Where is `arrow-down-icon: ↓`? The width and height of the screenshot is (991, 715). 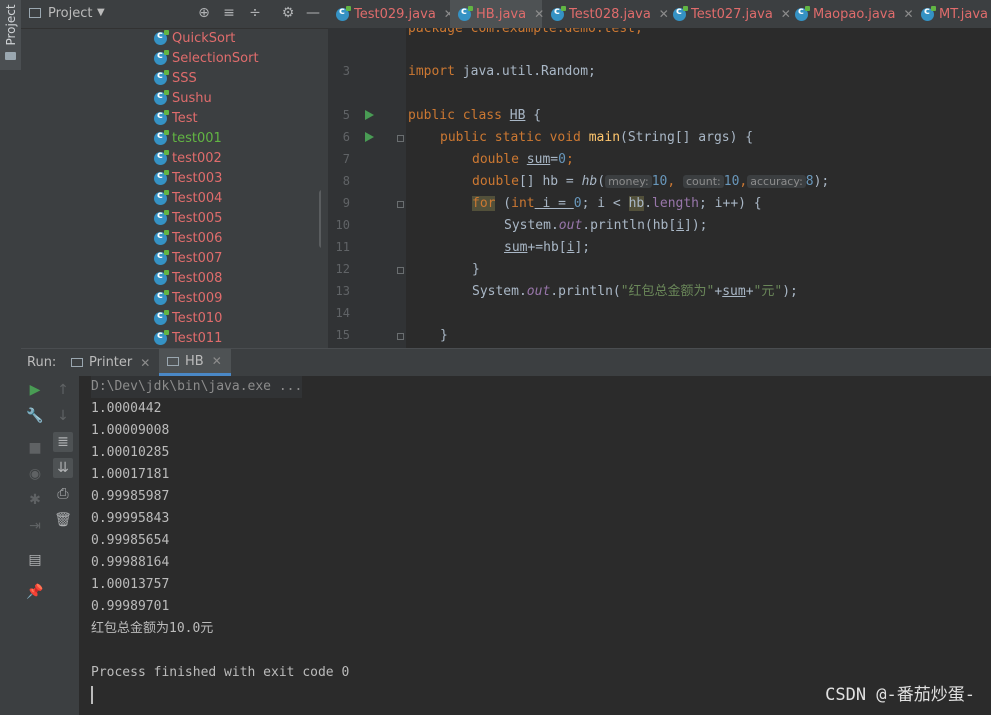 arrow-down-icon: ↓ is located at coordinates (63, 416).